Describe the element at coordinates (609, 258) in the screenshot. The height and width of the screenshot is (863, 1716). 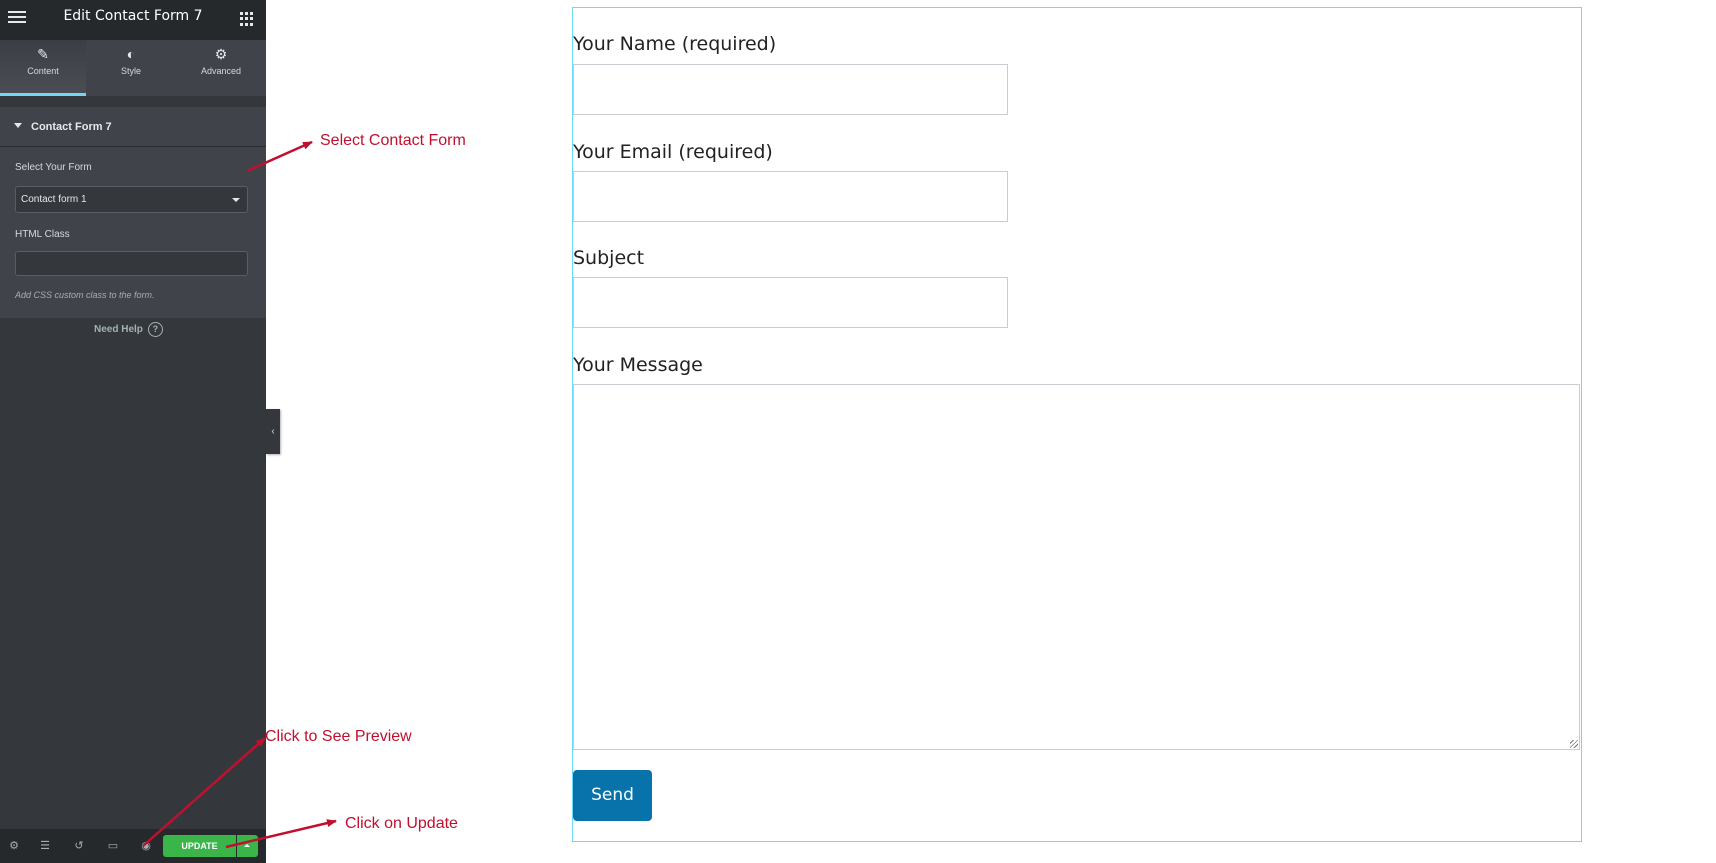
I see `subject-label: Subject` at that location.